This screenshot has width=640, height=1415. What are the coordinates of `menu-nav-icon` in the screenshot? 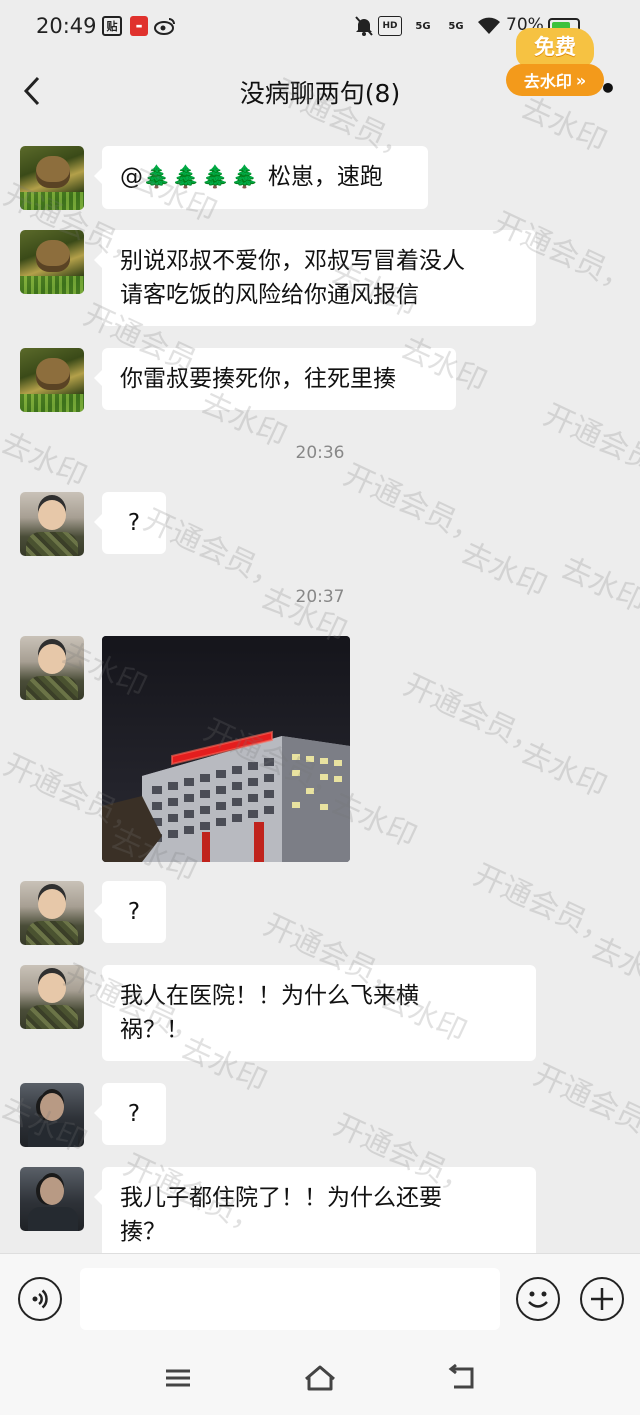 It's located at (178, 1378).